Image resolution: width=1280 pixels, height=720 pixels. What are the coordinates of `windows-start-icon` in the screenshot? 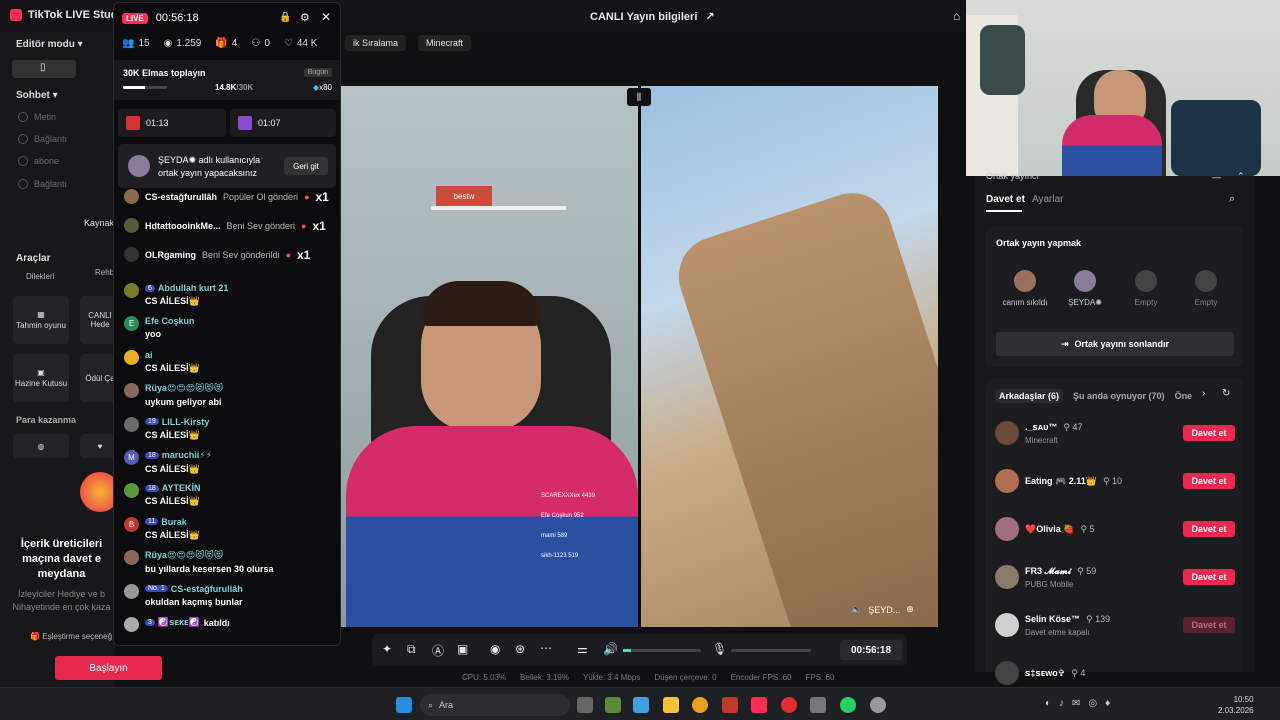 It's located at (404, 705).